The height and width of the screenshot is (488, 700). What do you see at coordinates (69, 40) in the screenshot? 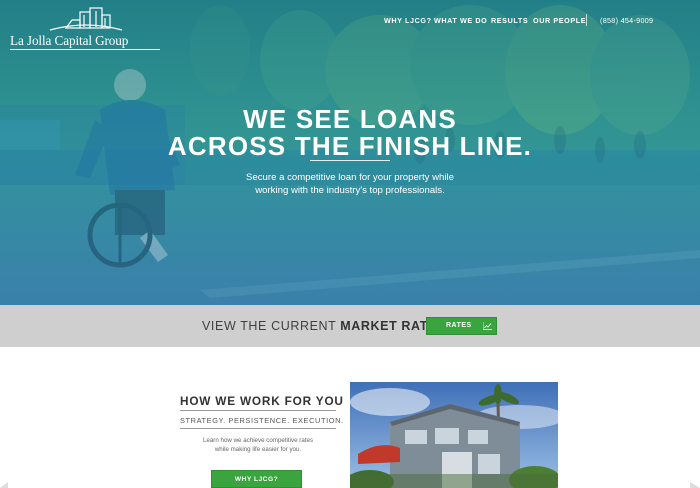
I see `logo-wordmark: La Jolla Capital Group` at bounding box center [69, 40].